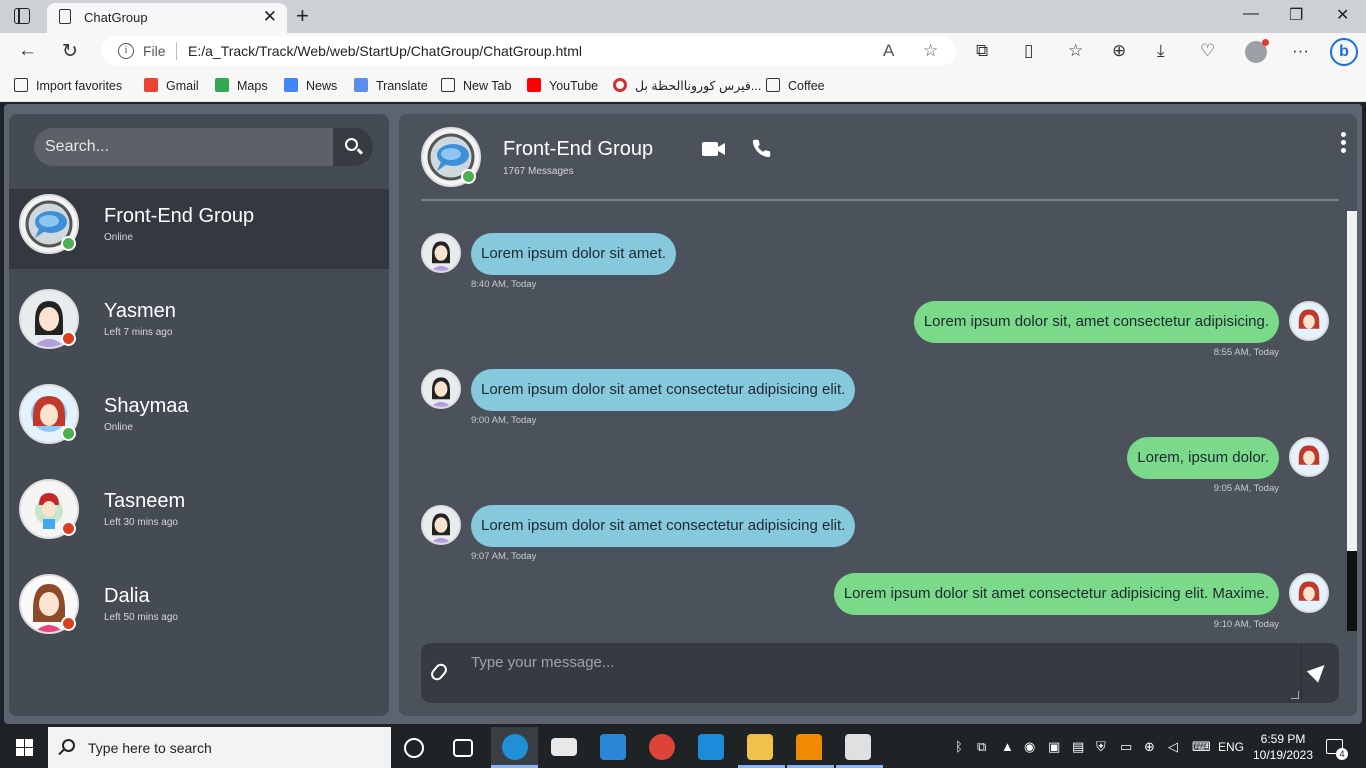 This screenshot has height=768, width=1366. Describe the element at coordinates (714, 149) in the screenshot. I see `video-call-icon` at that location.